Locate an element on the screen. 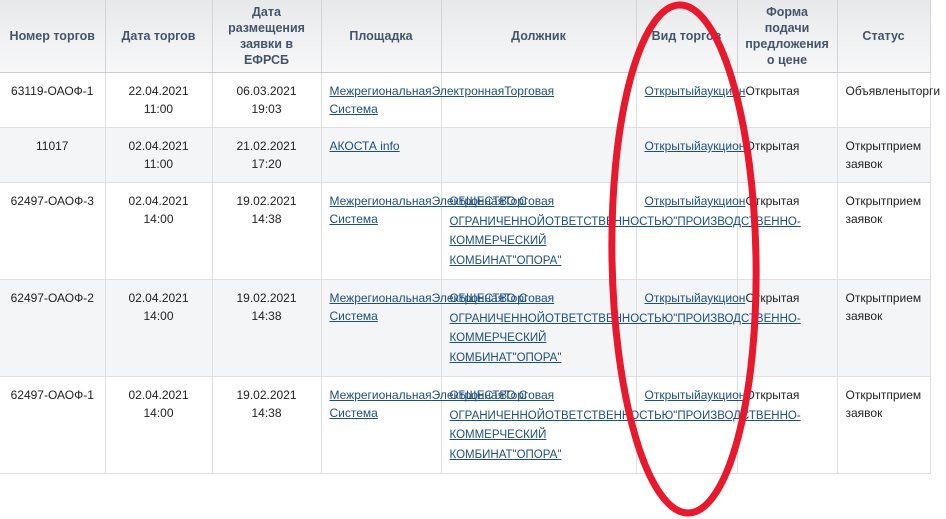 Image resolution: width=946 pixels, height=519 pixels. cell-number: 11017 is located at coordinates (53, 155).